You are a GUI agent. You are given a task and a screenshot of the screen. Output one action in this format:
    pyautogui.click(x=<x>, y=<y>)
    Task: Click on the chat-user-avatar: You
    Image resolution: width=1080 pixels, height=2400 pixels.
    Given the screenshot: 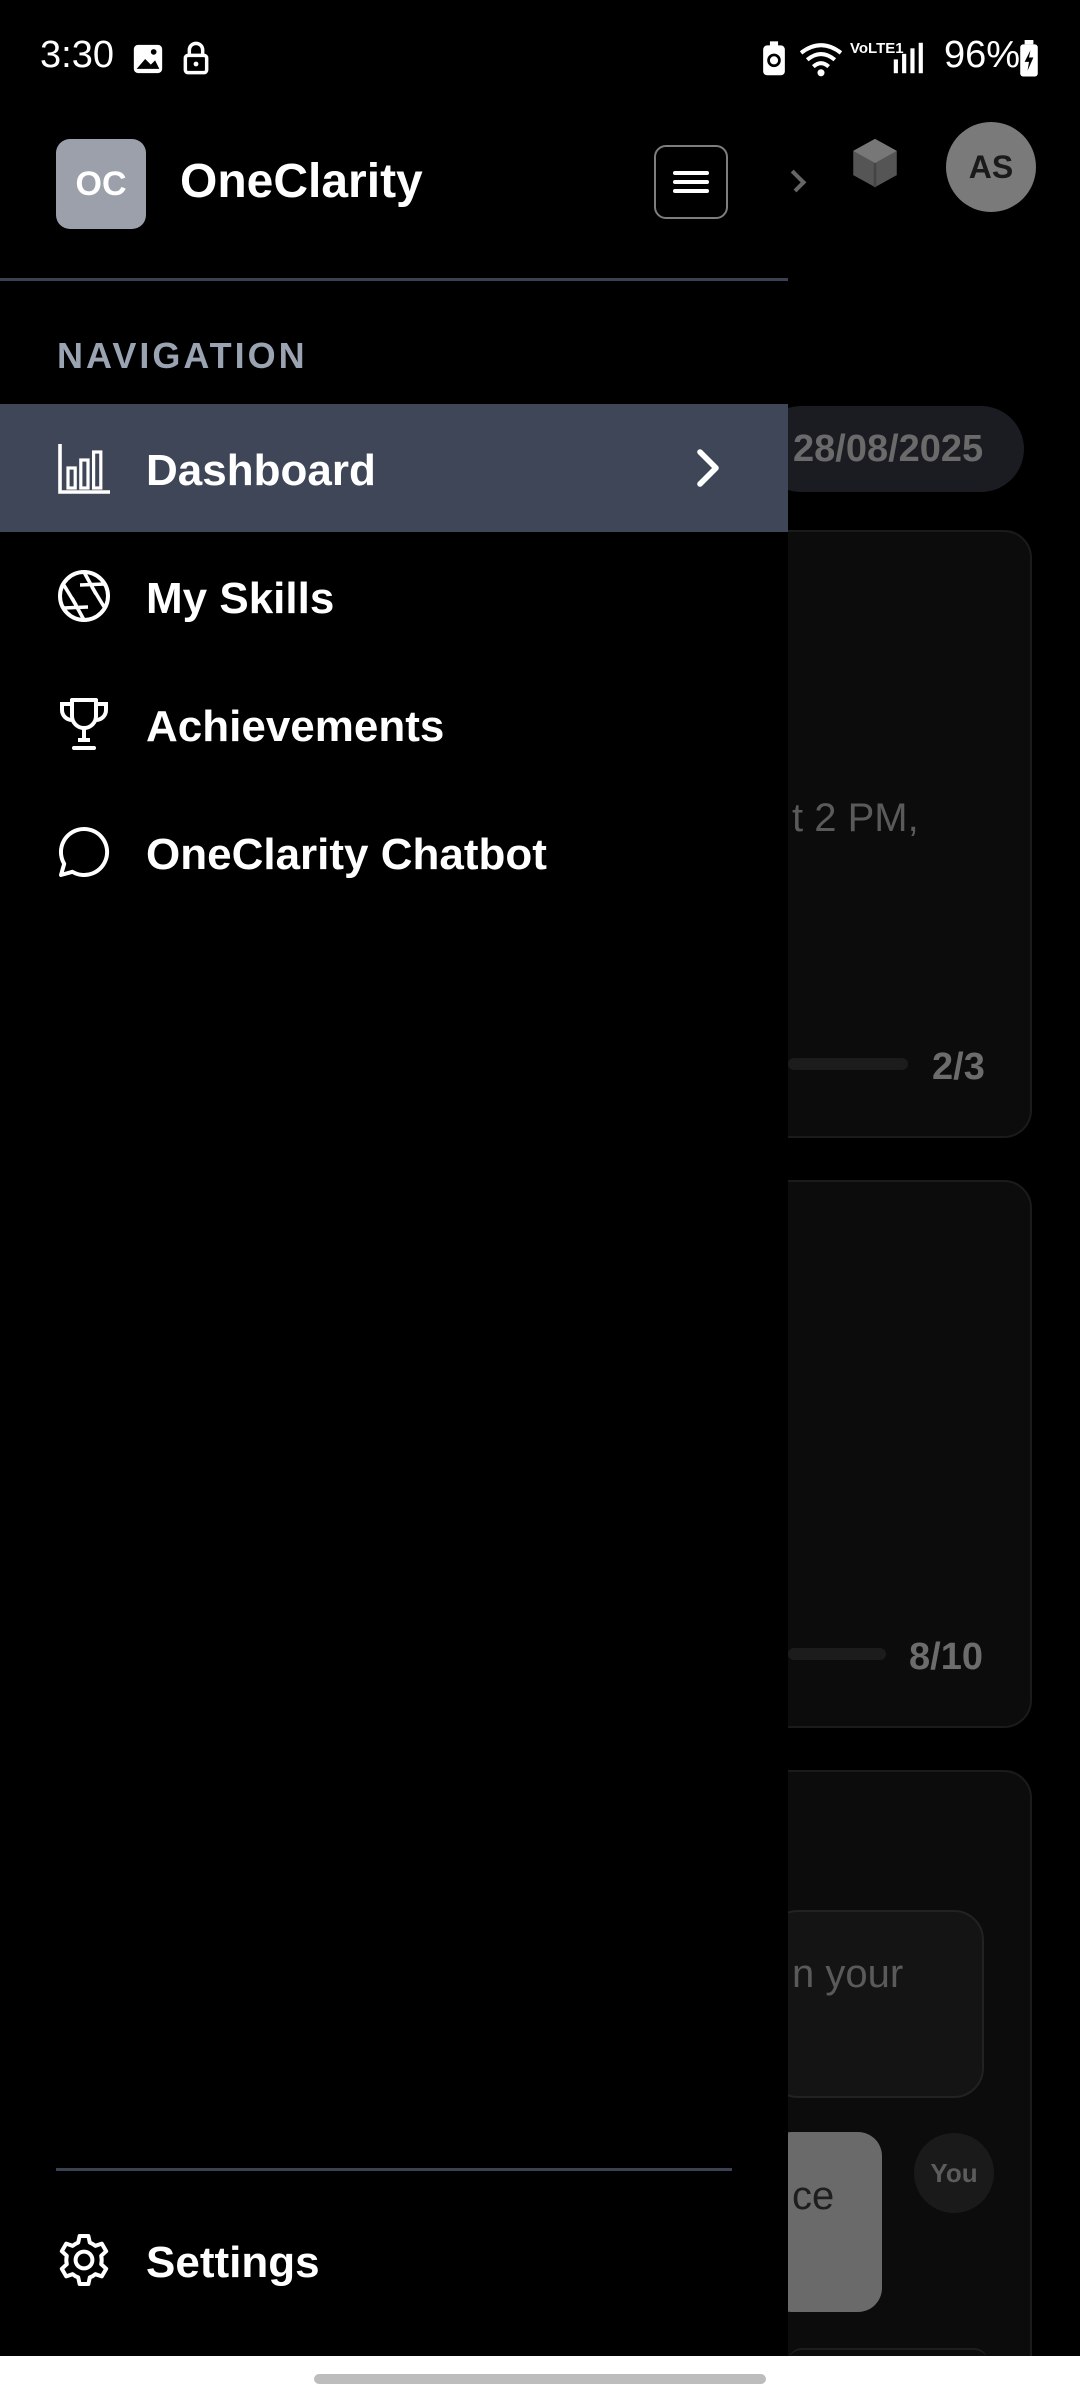 What is the action you would take?
    pyautogui.click(x=954, y=2173)
    